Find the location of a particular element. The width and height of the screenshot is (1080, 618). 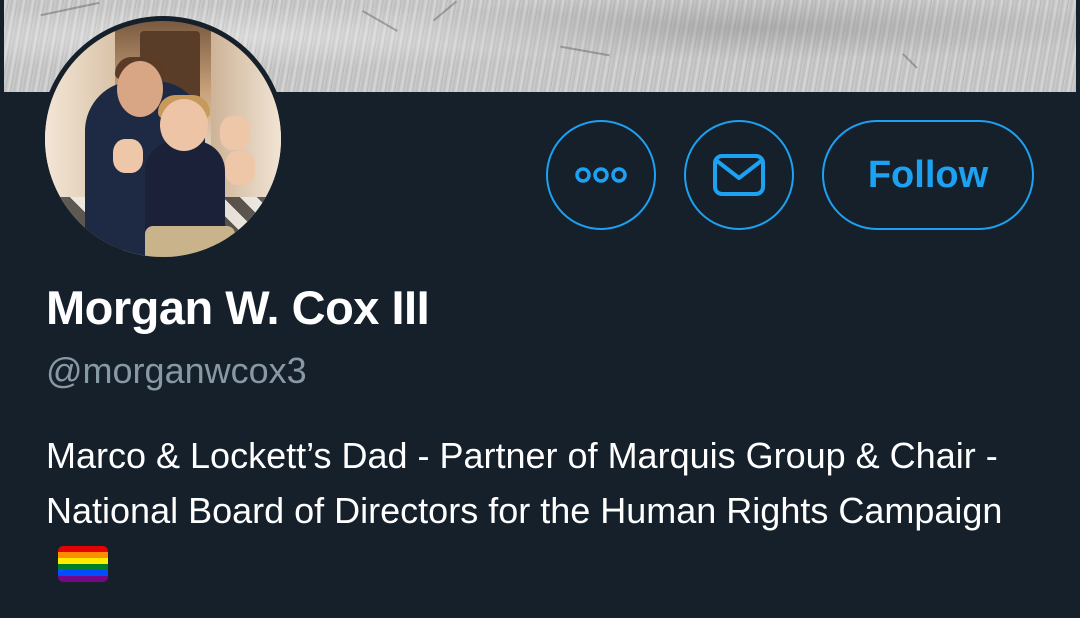

more-icon is located at coordinates (601, 175).